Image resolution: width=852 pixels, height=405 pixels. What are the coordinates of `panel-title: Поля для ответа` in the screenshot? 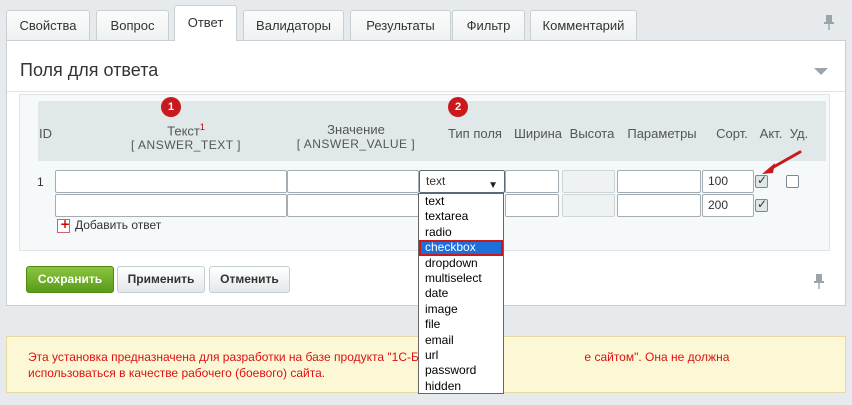 It's located at (89, 70).